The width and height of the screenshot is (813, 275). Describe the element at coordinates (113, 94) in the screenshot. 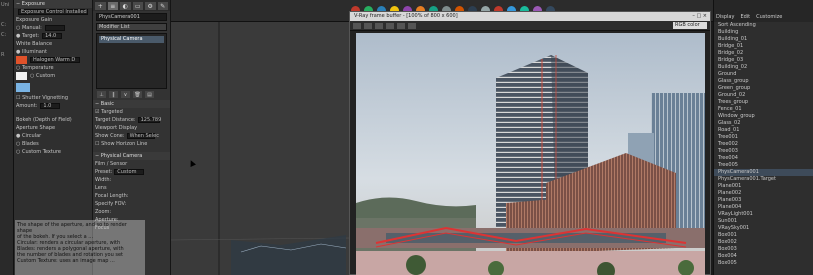

I see `show-end-result-icon: ‖` at that location.